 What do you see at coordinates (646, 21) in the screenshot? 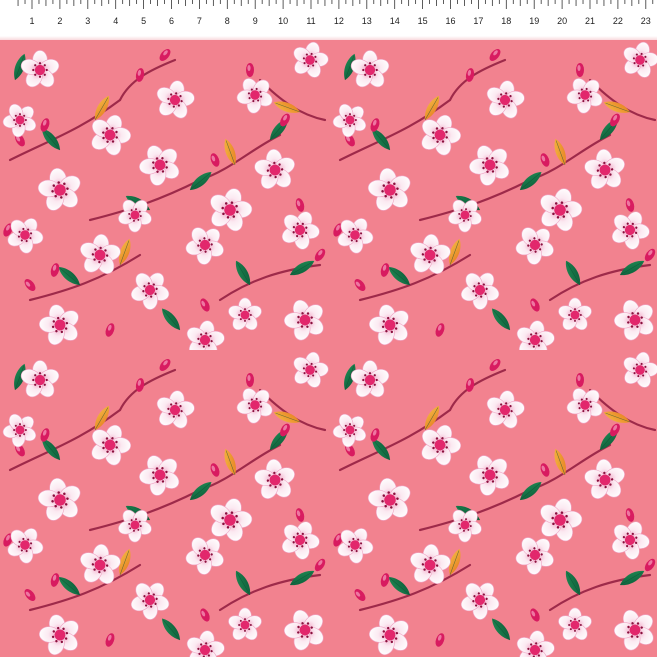
I see `ruler-number: 23` at bounding box center [646, 21].